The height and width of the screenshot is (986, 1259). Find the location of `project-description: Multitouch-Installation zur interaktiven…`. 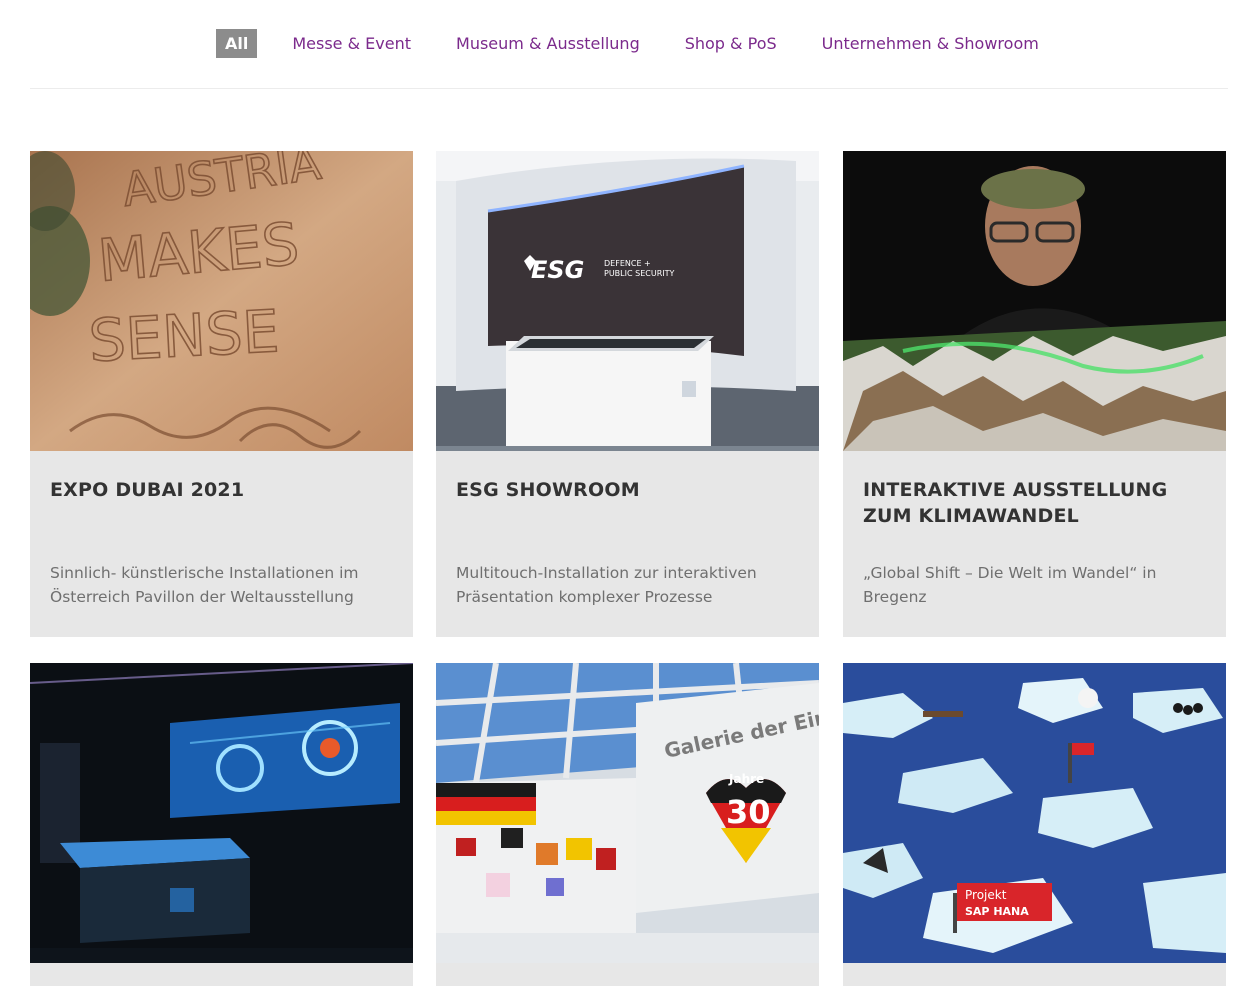

project-description: Multitouch-Installation zur interaktiven… is located at coordinates (606, 585).